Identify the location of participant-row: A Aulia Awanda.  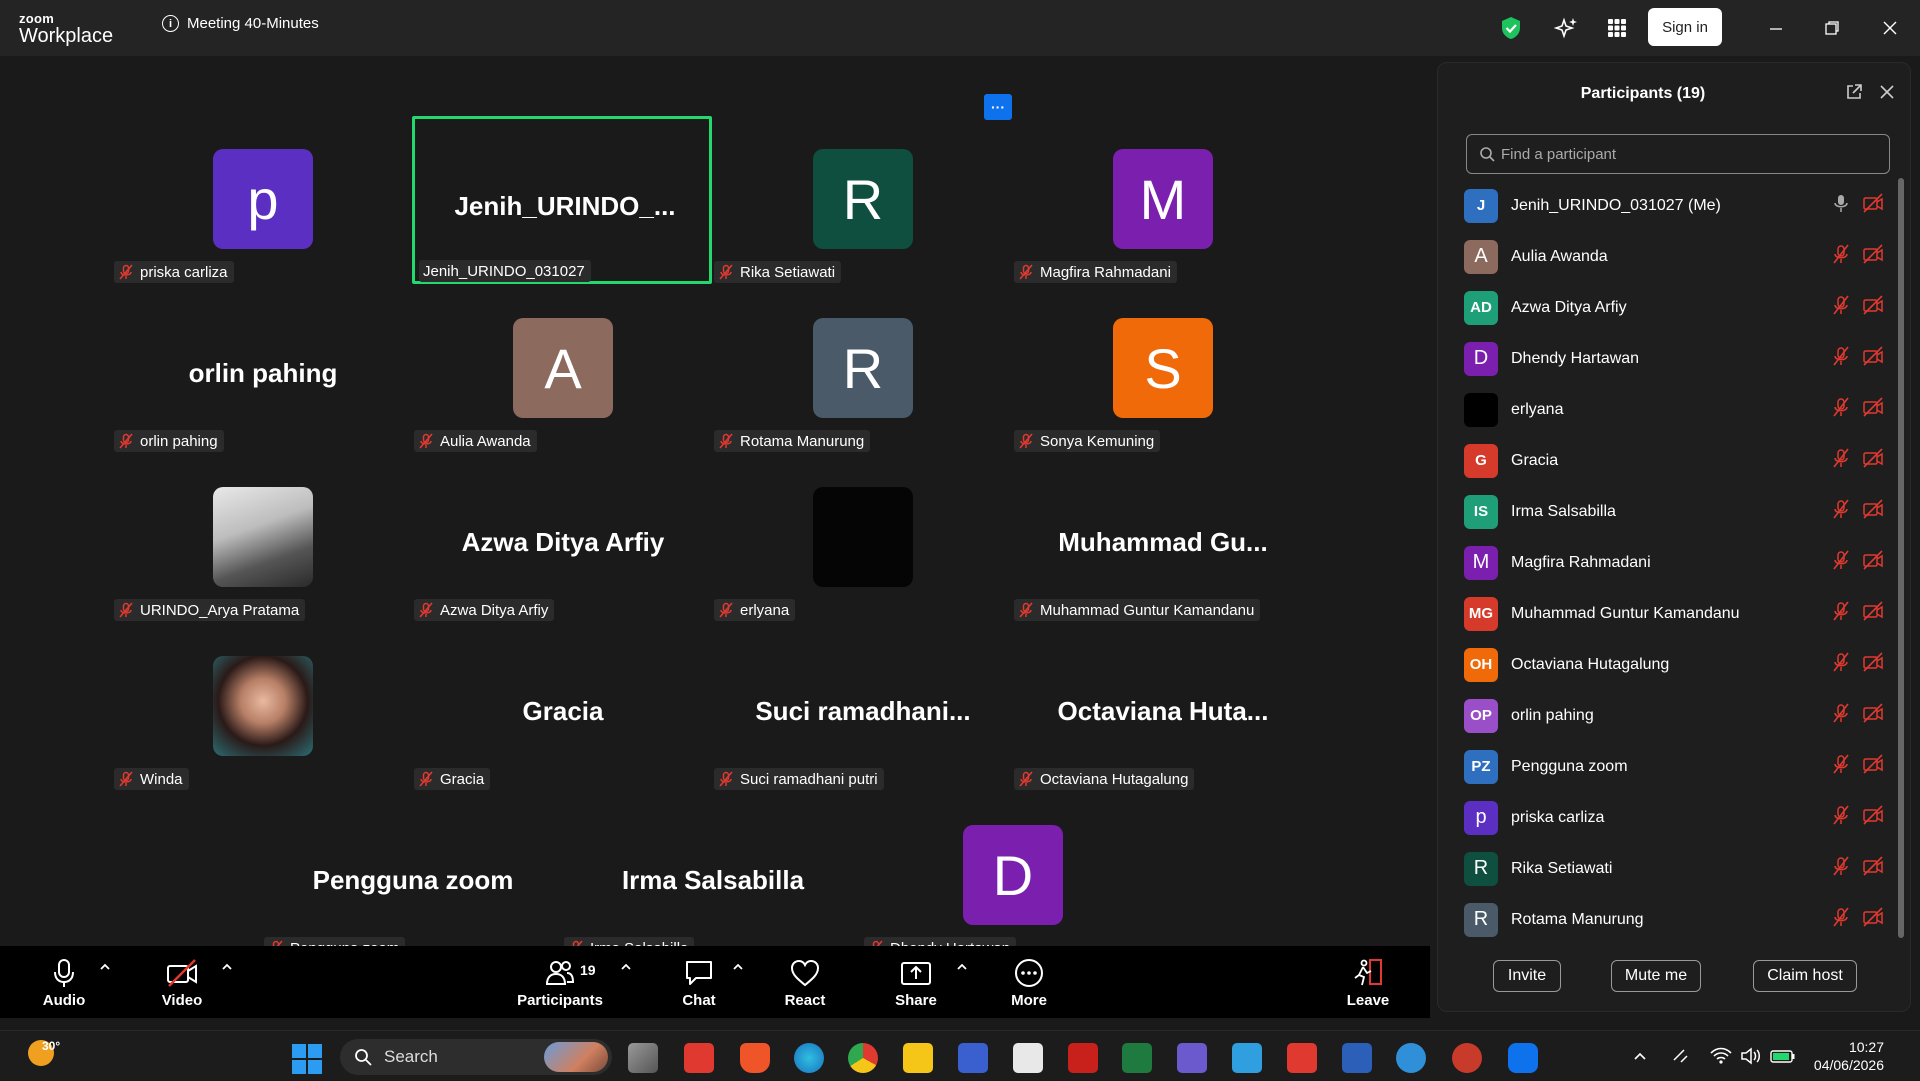
(1674, 256).